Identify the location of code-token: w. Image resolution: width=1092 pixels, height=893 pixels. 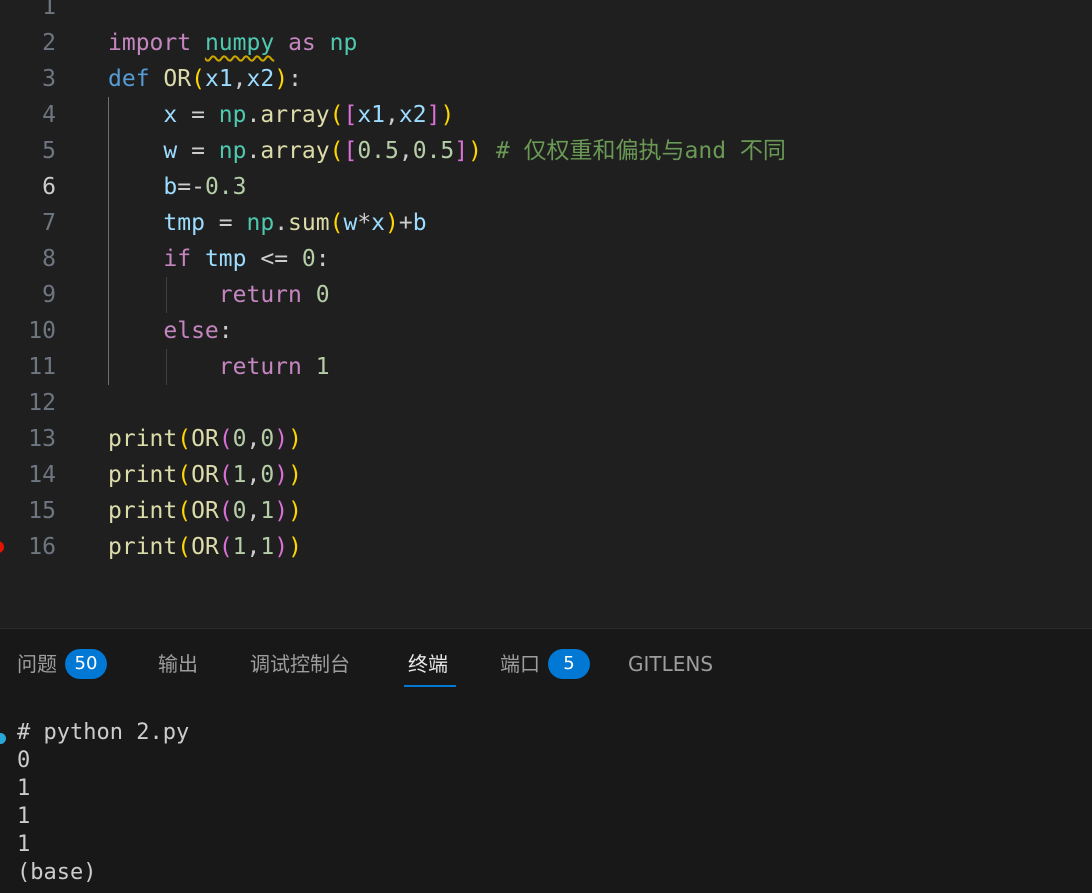
(170, 151).